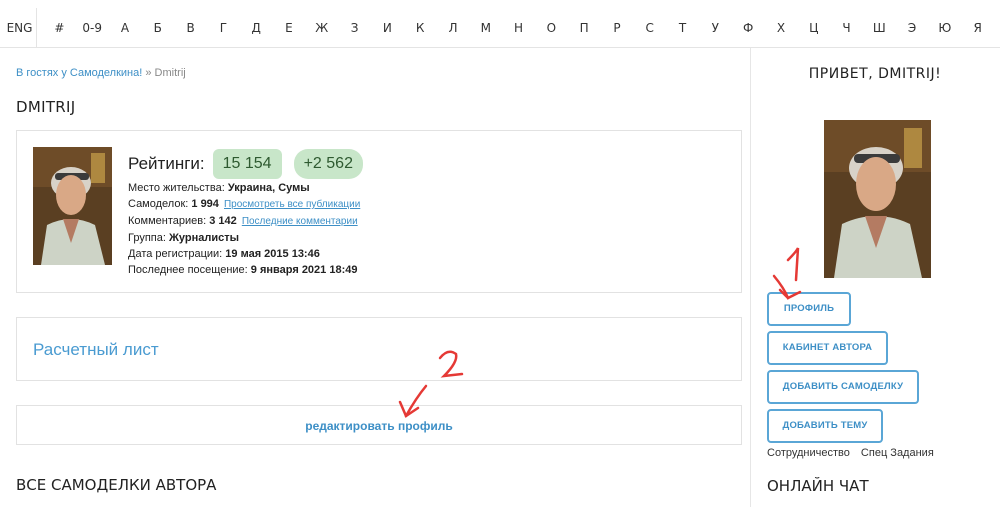 This screenshot has width=1000, height=507. Describe the element at coordinates (204, 238) in the screenshot. I see `group-value: Журналисты` at that location.